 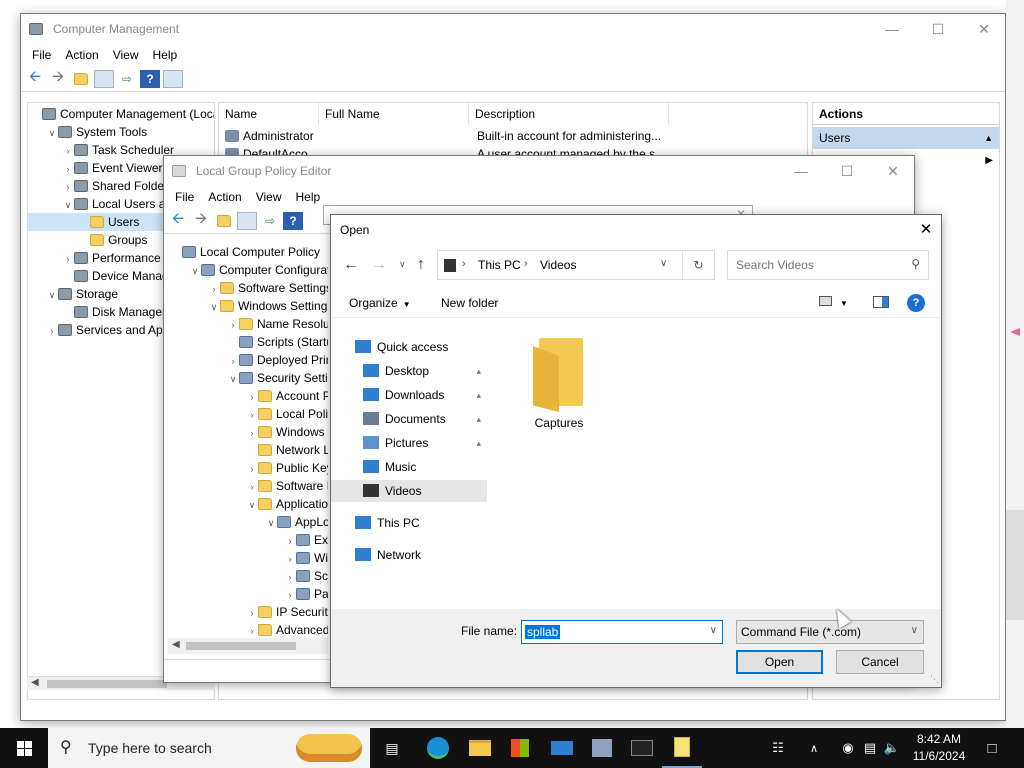 I want to click on file-name-combo: spllab ∨, so click(x=622, y=632).